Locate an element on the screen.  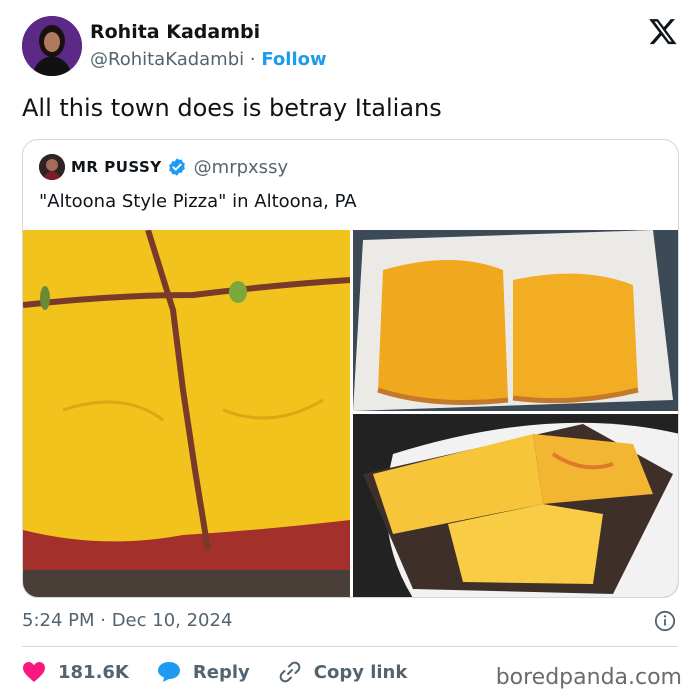
reply-button: Reply is located at coordinates (203, 672).